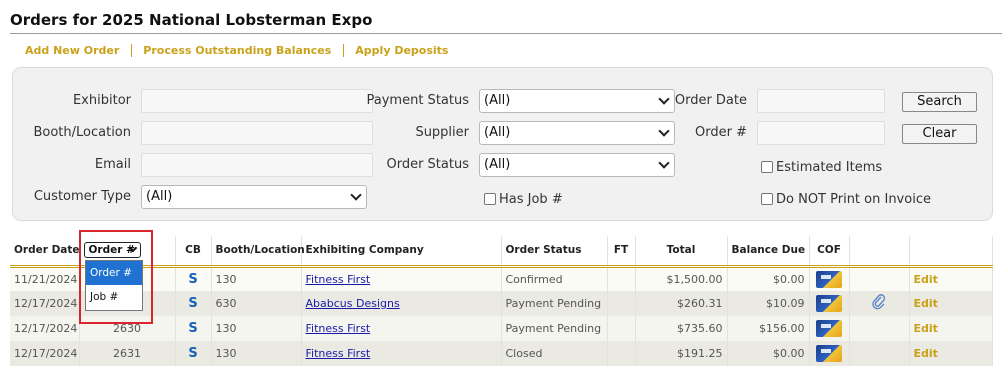  Describe the element at coordinates (554, 278) in the screenshot. I see `status-cell: Confirmed` at that location.